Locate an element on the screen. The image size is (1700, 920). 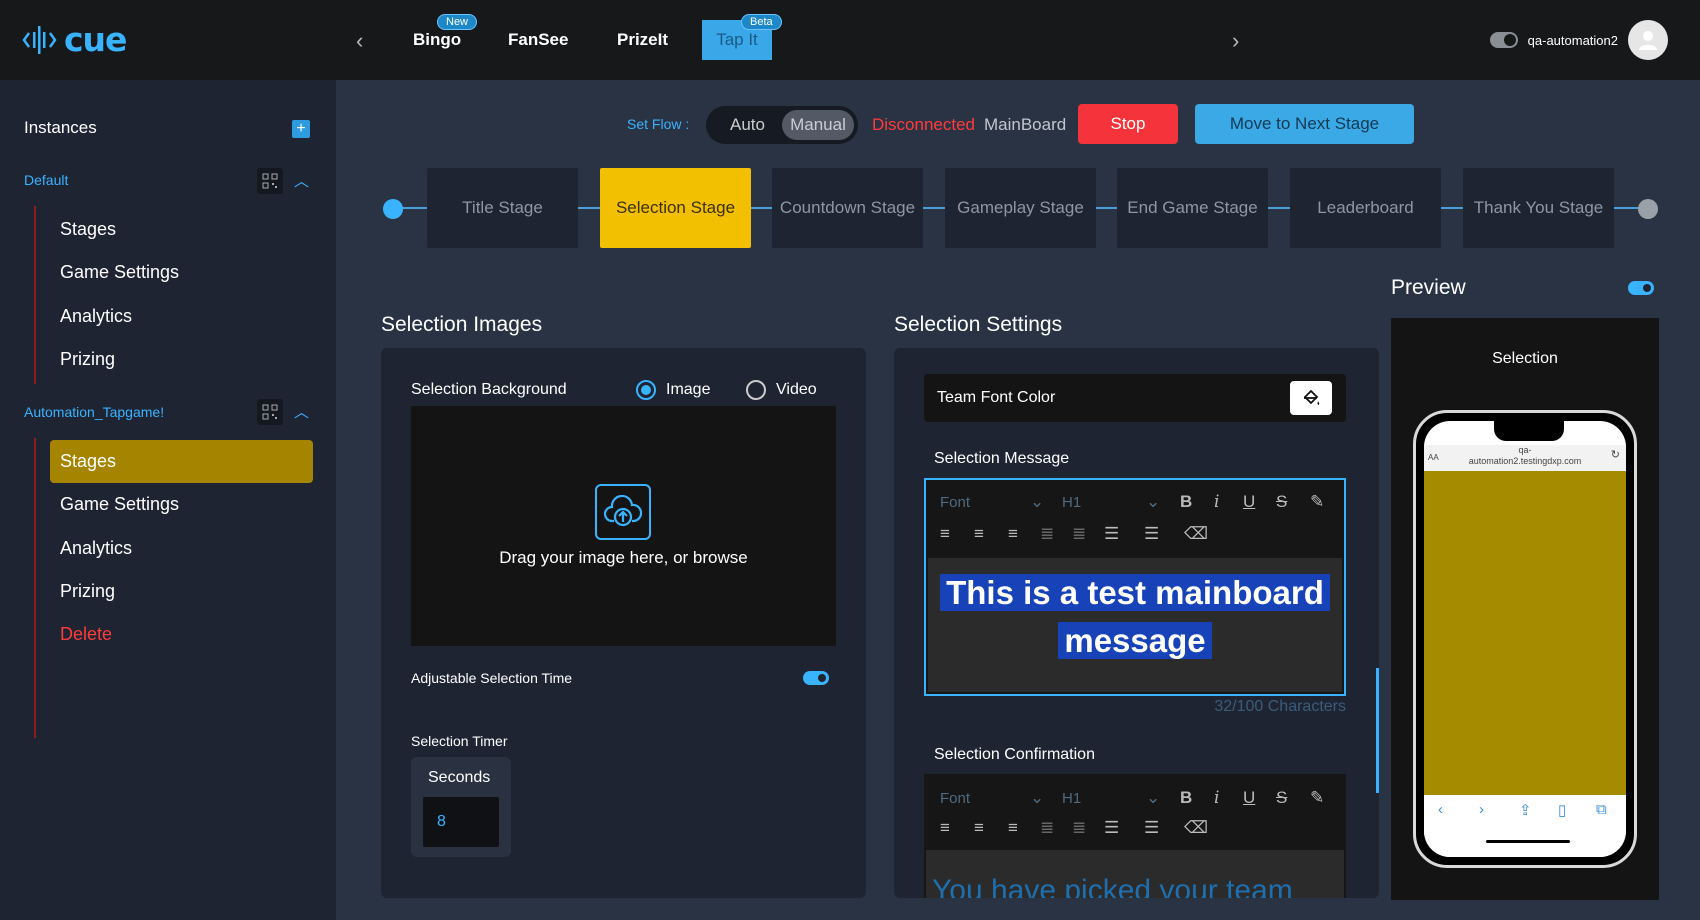
radio-image-label: Image is located at coordinates (688, 390).